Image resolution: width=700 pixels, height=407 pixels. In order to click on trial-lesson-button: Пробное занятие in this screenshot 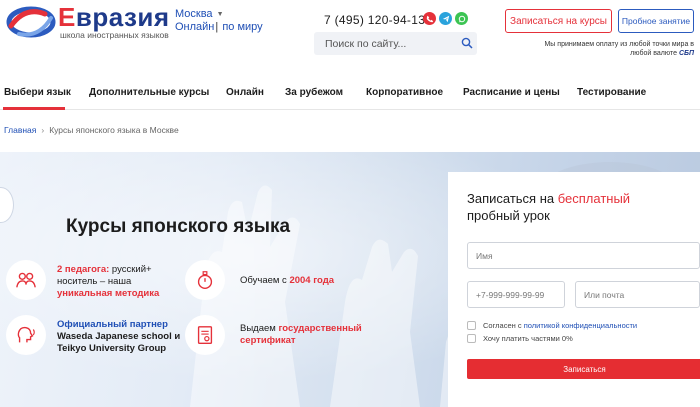, I will do `click(656, 21)`.